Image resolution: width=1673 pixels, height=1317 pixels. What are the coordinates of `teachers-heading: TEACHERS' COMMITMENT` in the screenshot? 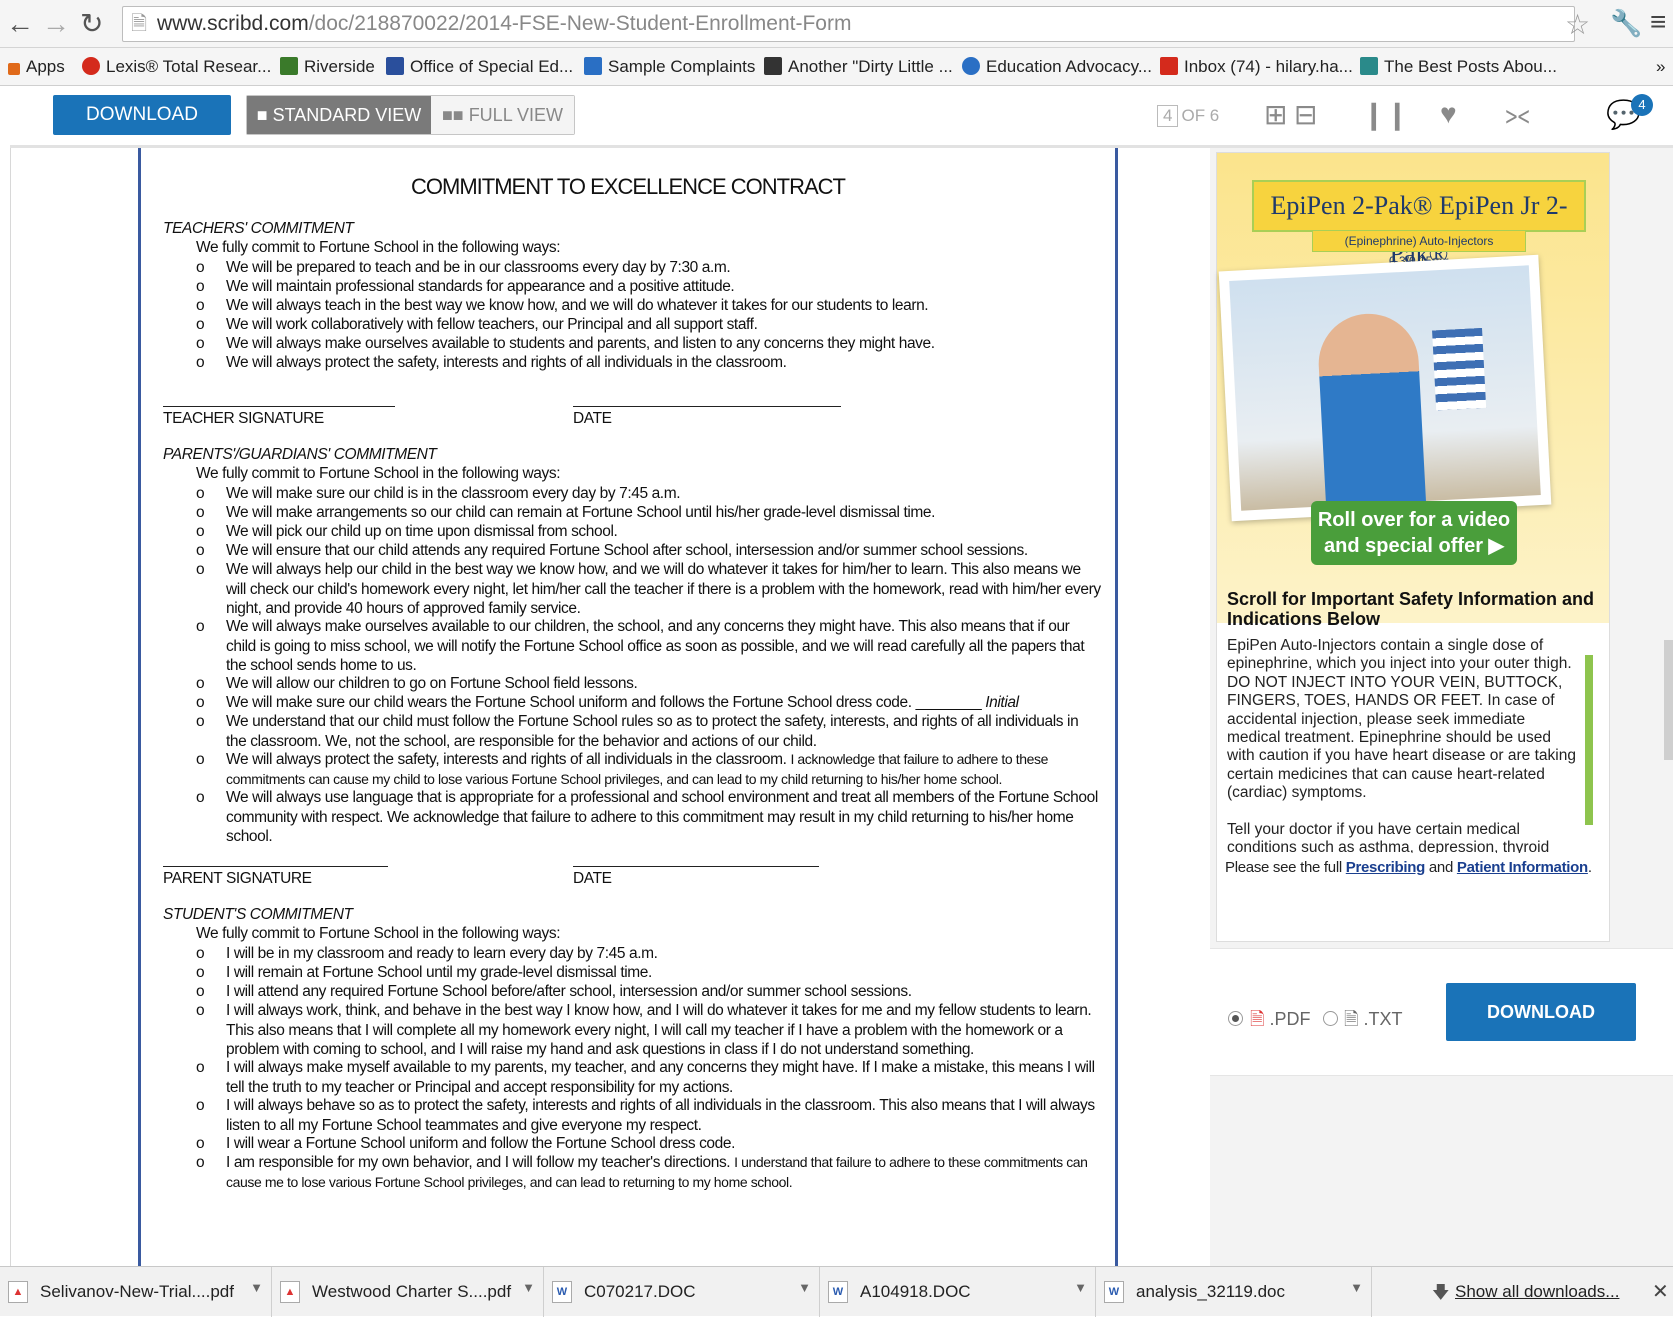 It's located at (258, 228).